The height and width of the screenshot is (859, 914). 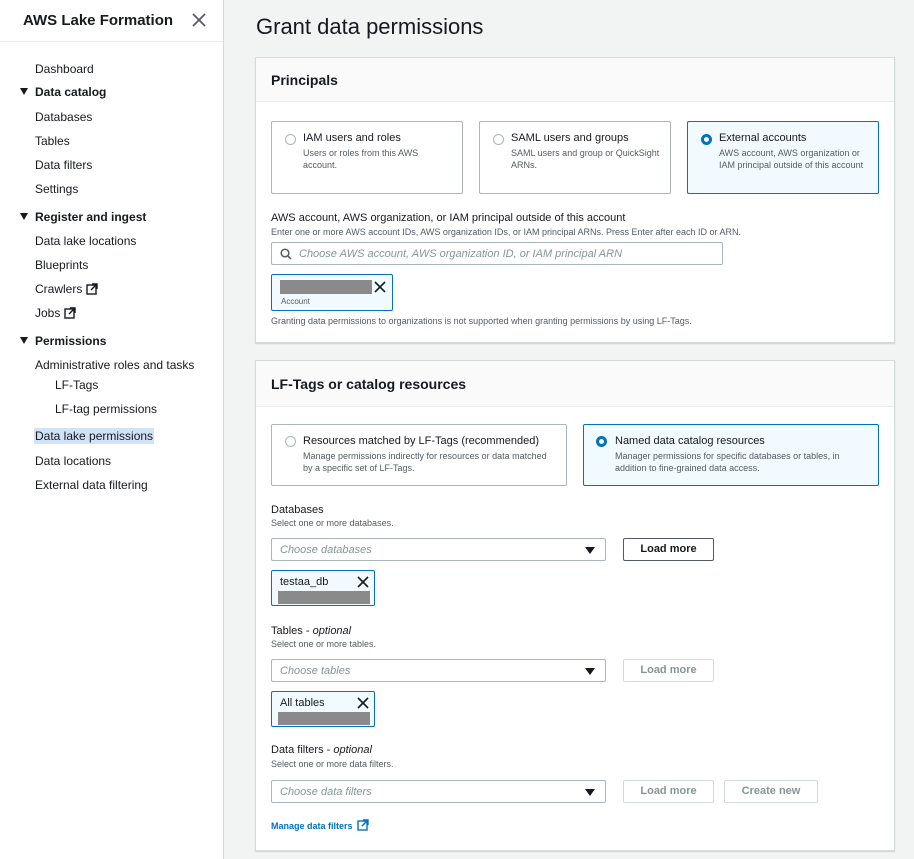 I want to click on nav-crawlers: Crawlers, so click(x=67, y=289).